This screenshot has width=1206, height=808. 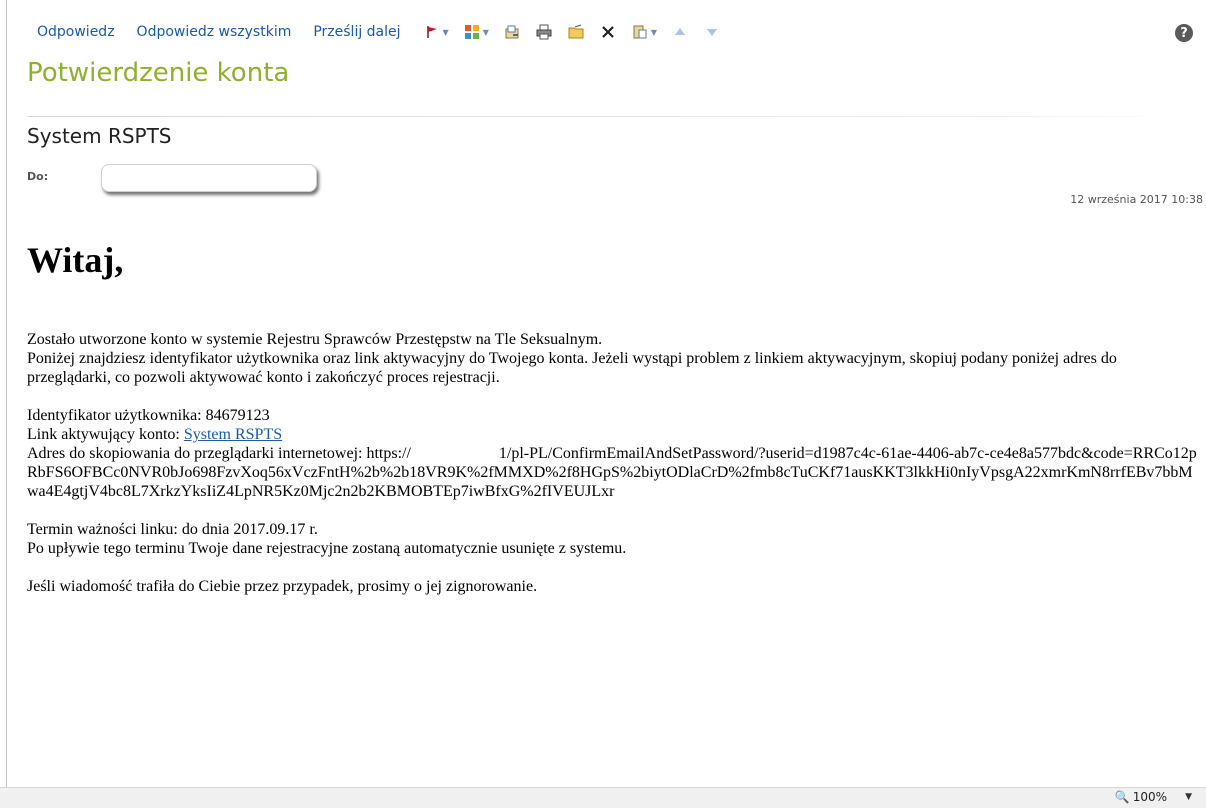 What do you see at coordinates (612, 116) in the screenshot?
I see `header-divider` at bounding box center [612, 116].